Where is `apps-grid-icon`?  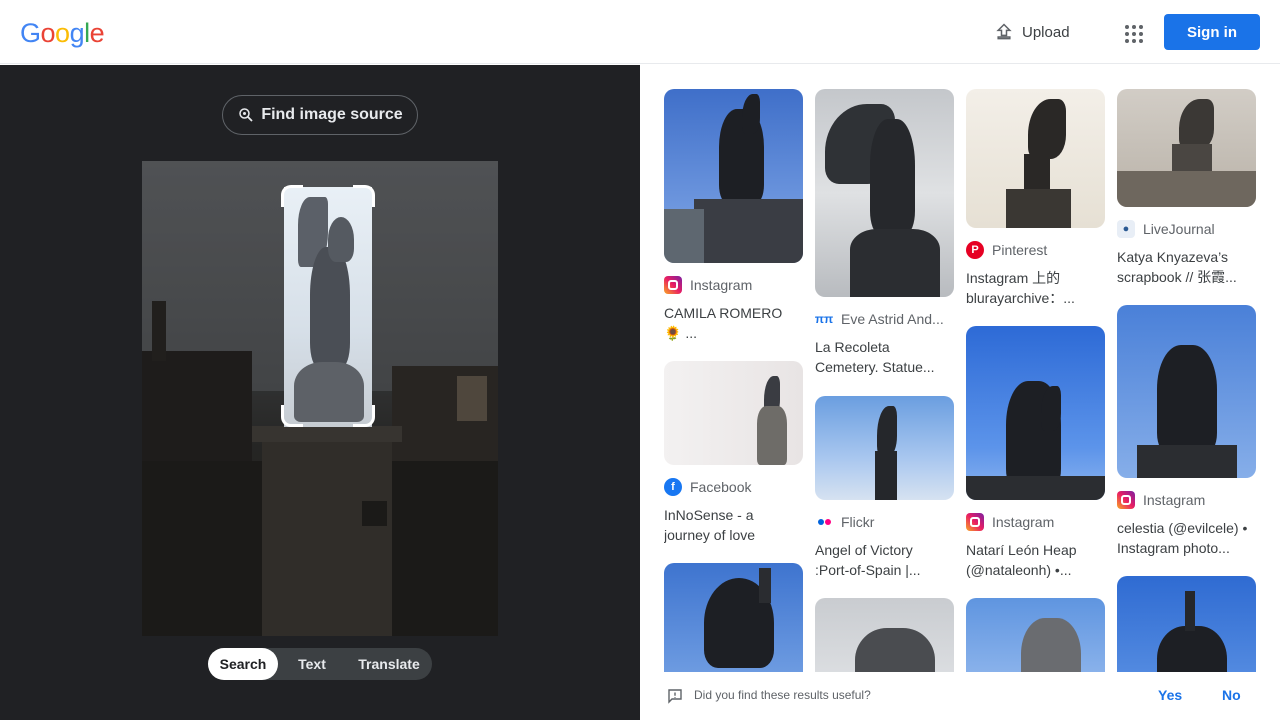
apps-grid-icon is located at coordinates (1132, 32).